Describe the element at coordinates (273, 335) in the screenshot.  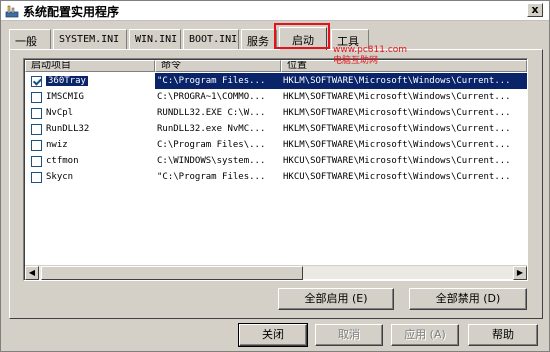
I see `close-button: 关闭` at that location.